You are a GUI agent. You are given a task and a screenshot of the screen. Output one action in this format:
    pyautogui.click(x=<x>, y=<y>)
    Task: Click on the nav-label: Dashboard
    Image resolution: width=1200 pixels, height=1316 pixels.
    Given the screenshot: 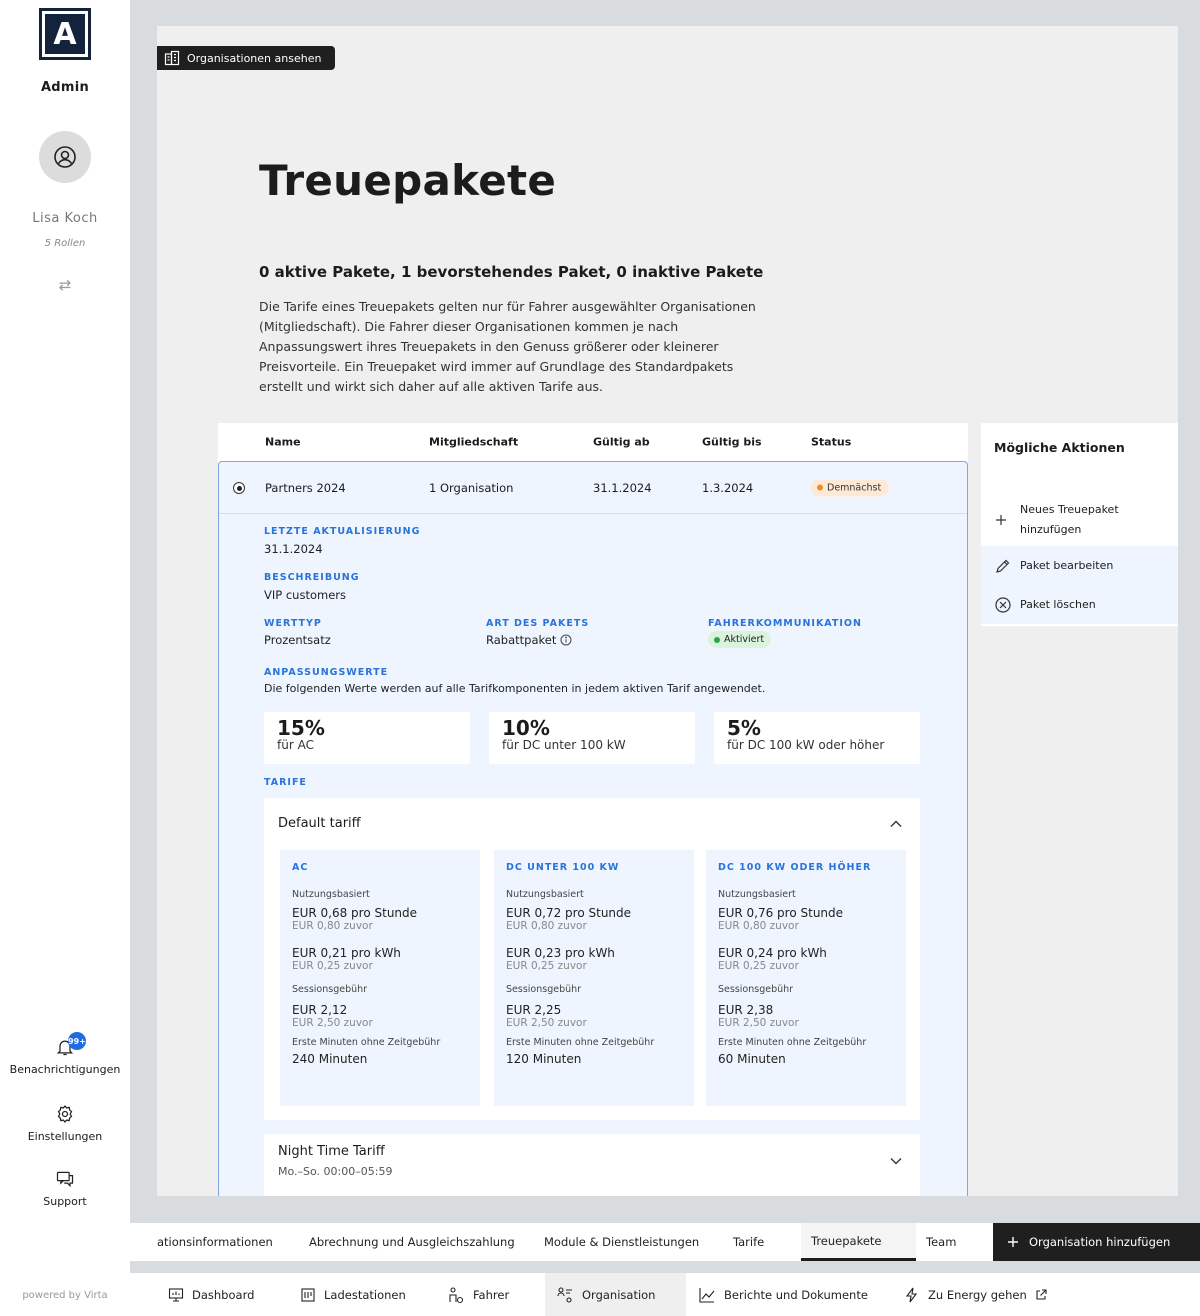 What is the action you would take?
    pyautogui.click(x=223, y=1294)
    